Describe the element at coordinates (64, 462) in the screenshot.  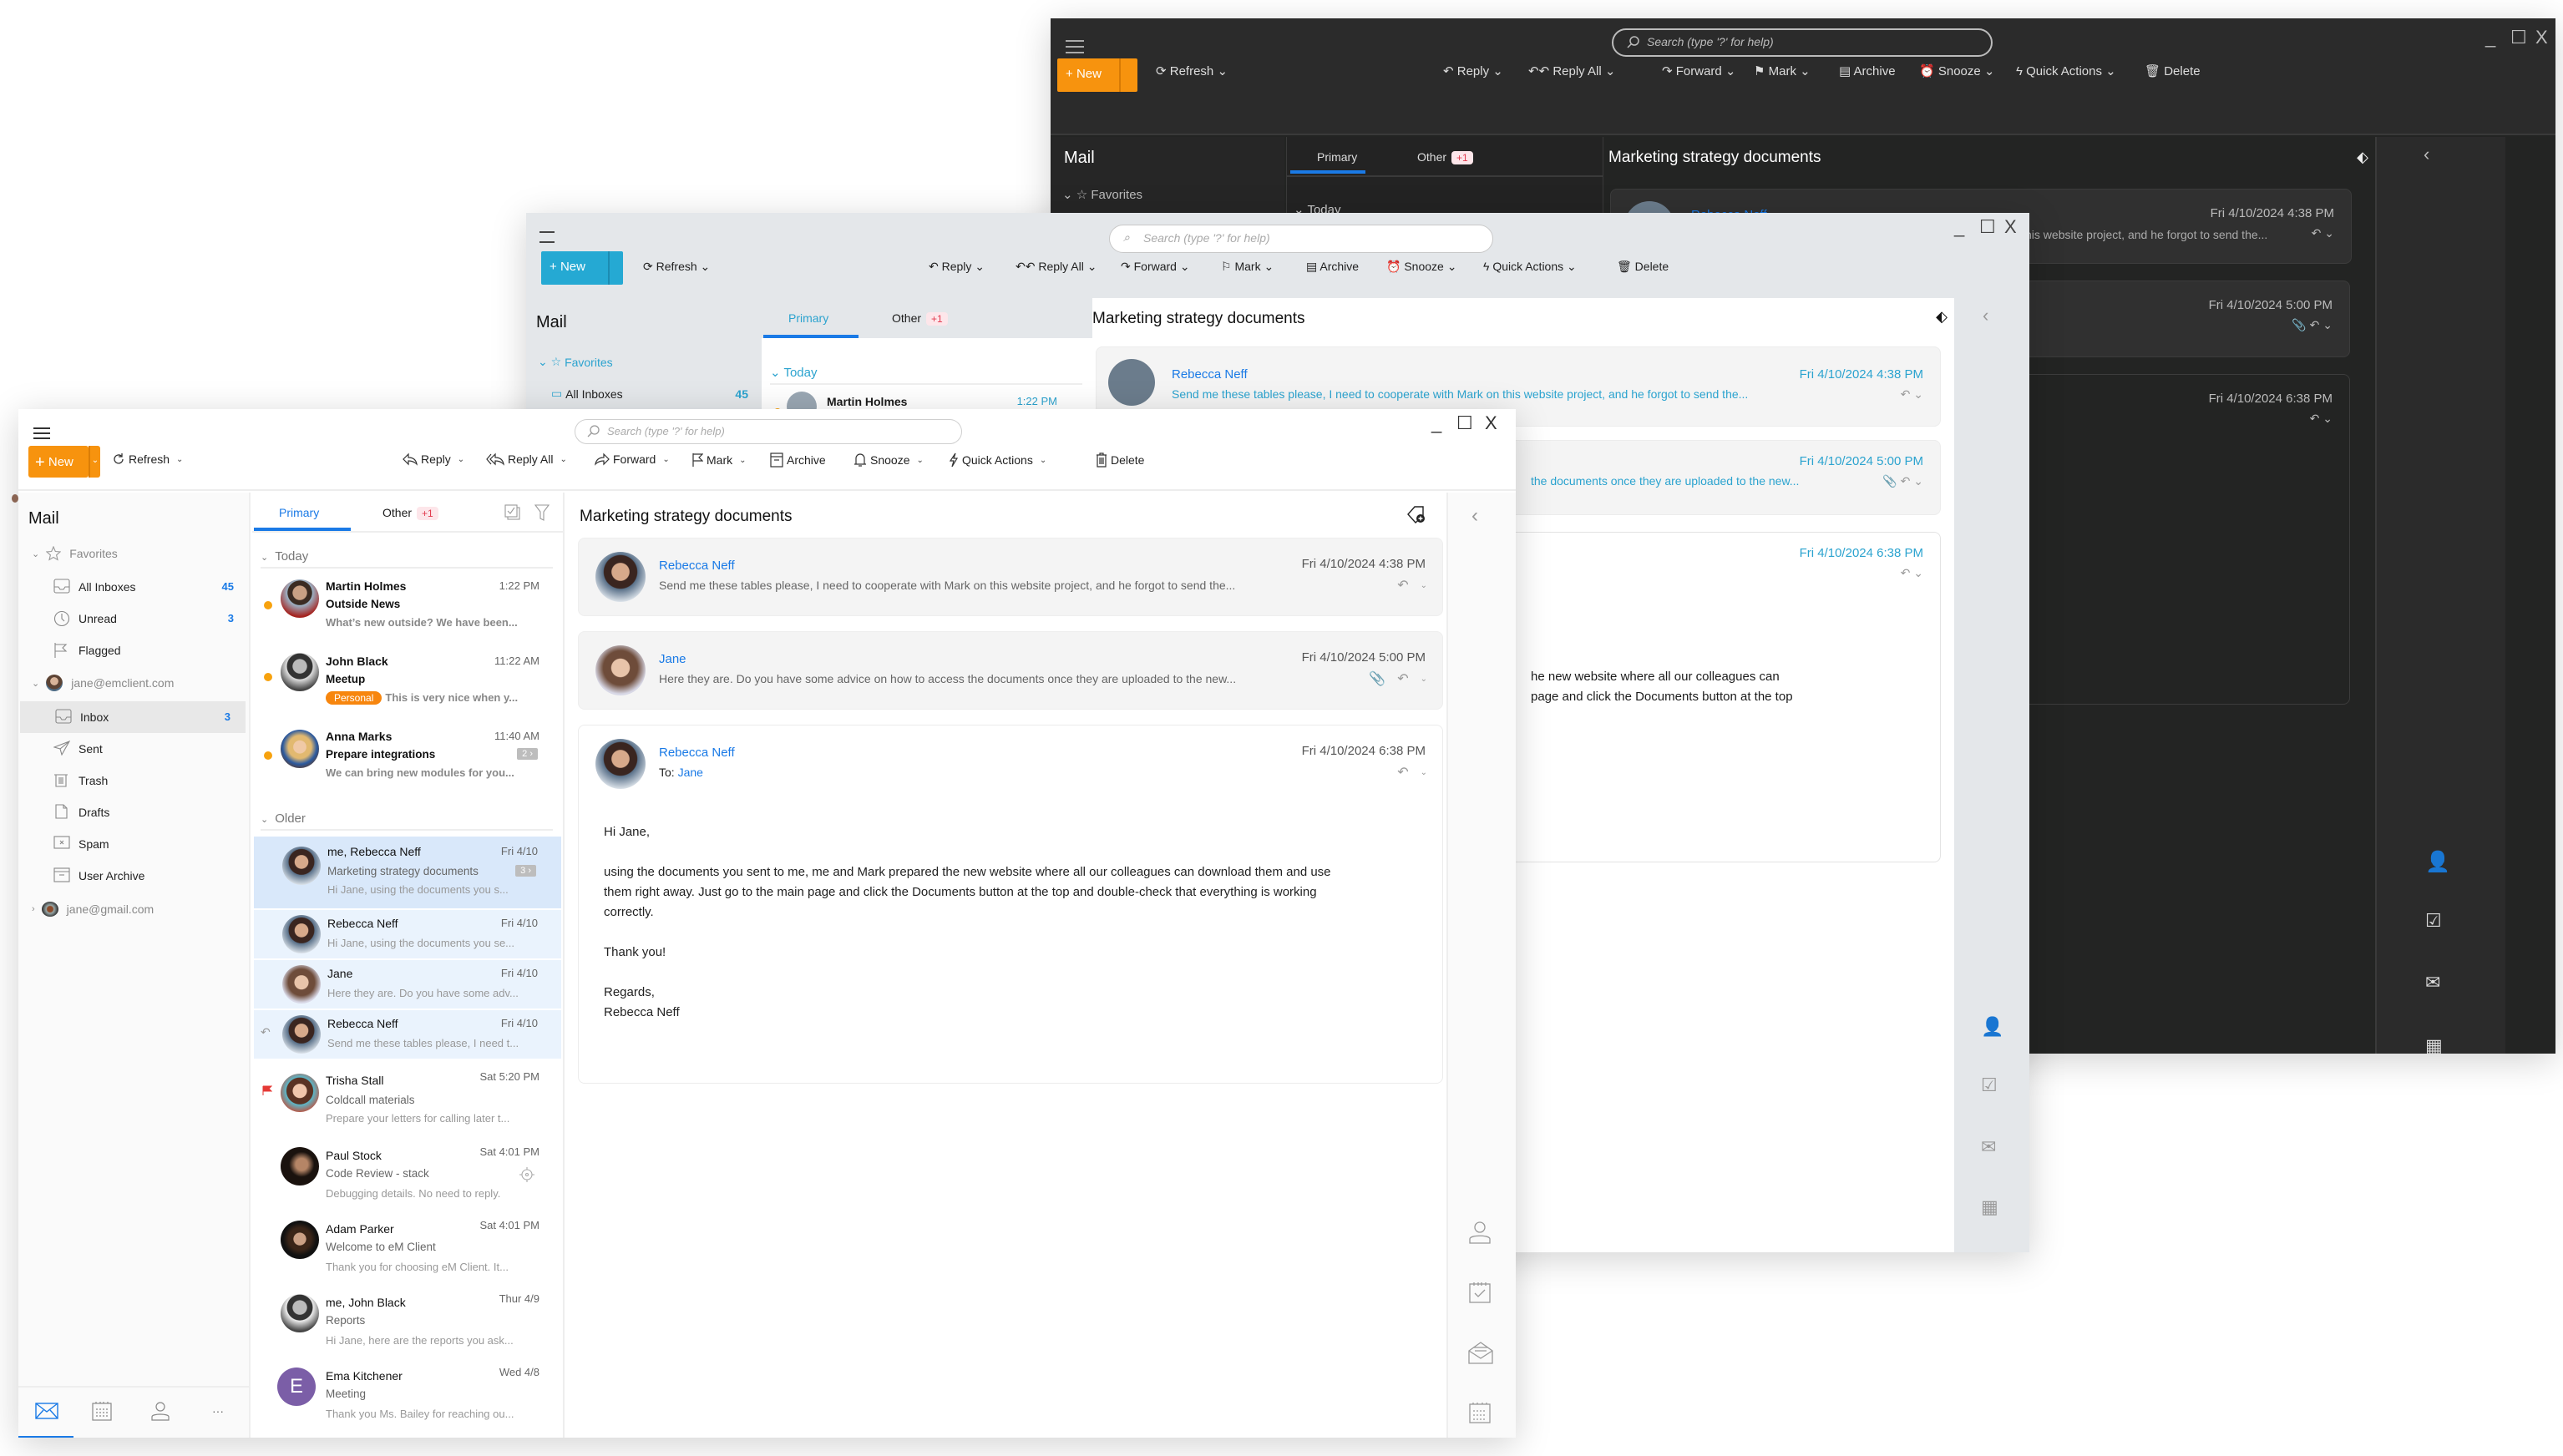
I see `new-button: + New ⌄` at that location.